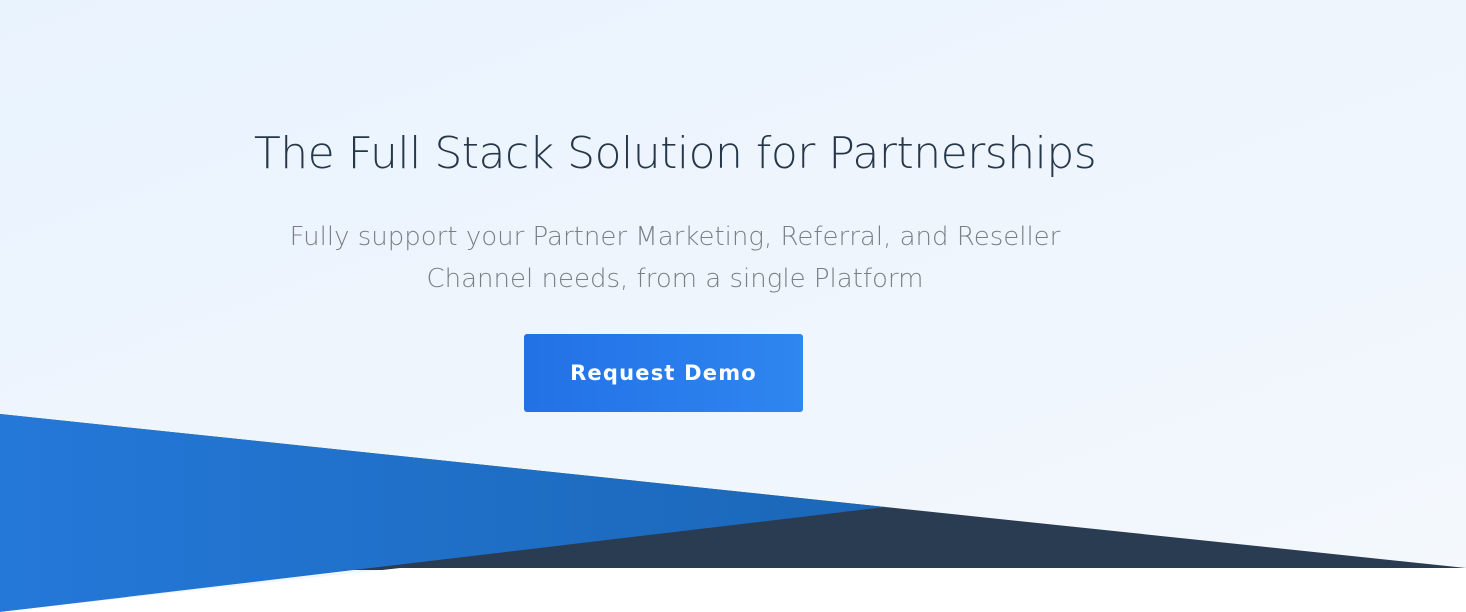  What do you see at coordinates (675, 153) in the screenshot?
I see `hero-title: The Full Stack Solution for Partnerships` at bounding box center [675, 153].